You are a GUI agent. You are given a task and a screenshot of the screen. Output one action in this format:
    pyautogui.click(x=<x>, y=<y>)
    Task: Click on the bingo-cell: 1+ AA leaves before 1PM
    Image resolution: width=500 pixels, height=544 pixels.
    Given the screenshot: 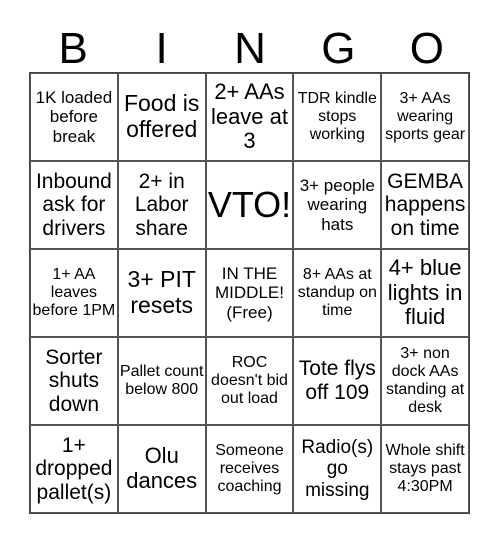 What is the action you would take?
    pyautogui.click(x=74, y=293)
    